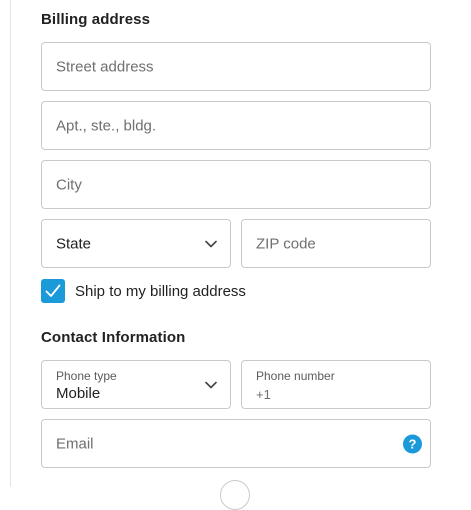  What do you see at coordinates (236, 125) in the screenshot?
I see `apt-suite-input: Apt., ste., bldg.` at bounding box center [236, 125].